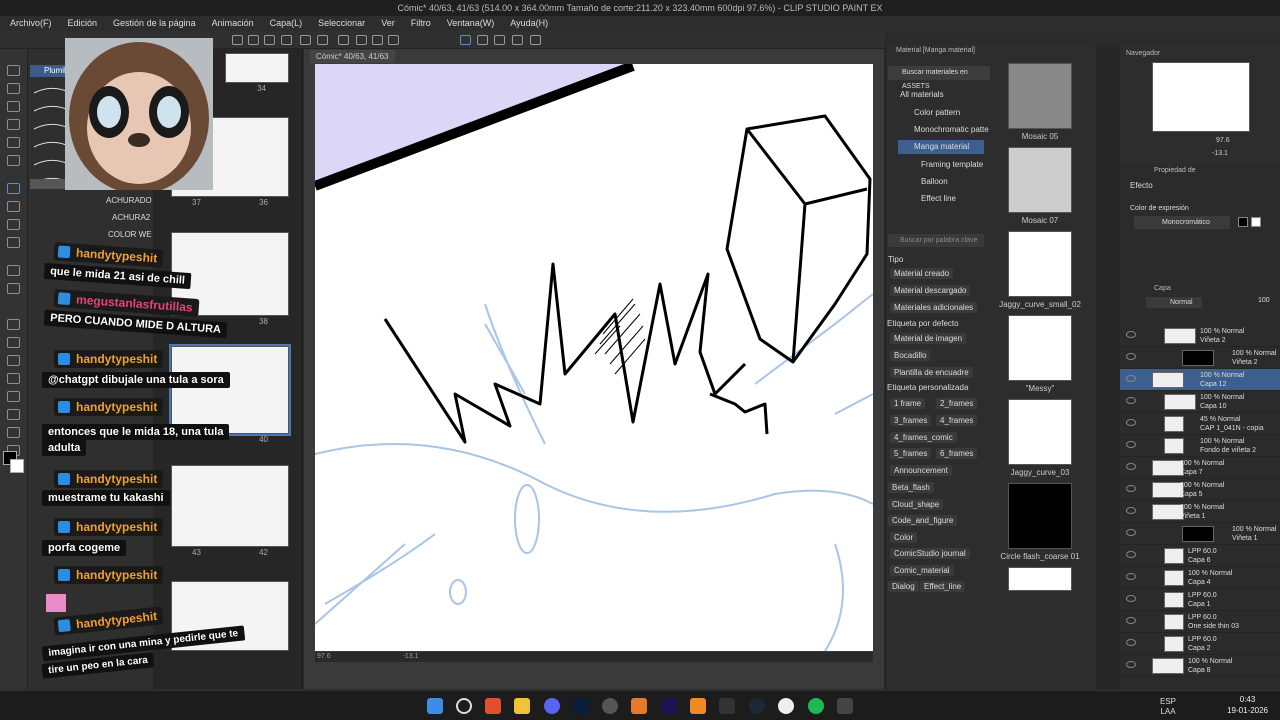 The image size is (1280, 720). What do you see at coordinates (13, 432) in the screenshot?
I see `balloon-icon` at bounding box center [13, 432].